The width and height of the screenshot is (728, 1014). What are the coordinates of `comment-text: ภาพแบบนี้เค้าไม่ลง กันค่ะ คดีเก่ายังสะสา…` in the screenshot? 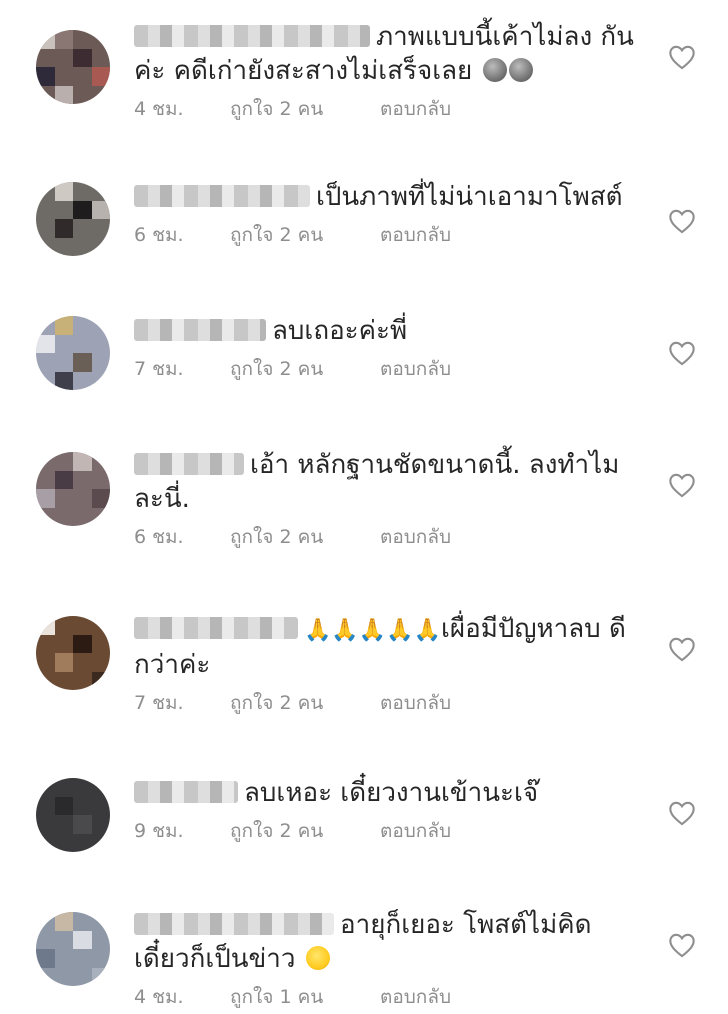 It's located at (384, 54).